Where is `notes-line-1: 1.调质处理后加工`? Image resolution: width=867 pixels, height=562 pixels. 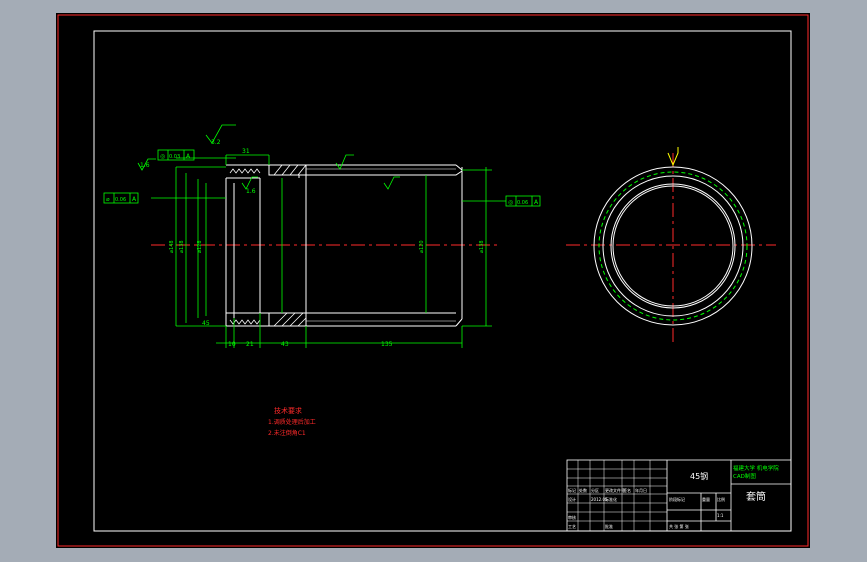 notes-line-1: 1.调质处理后加工 is located at coordinates (292, 422).